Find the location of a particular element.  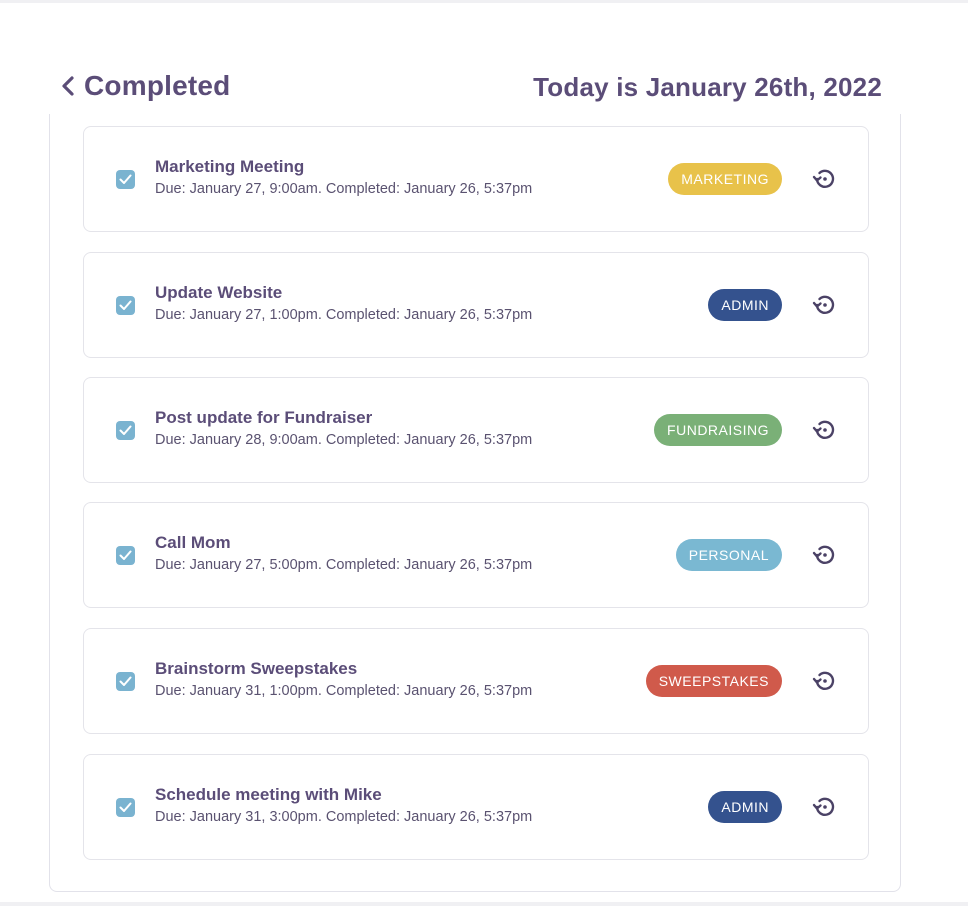

chevron-left-icon is located at coordinates (68, 86).